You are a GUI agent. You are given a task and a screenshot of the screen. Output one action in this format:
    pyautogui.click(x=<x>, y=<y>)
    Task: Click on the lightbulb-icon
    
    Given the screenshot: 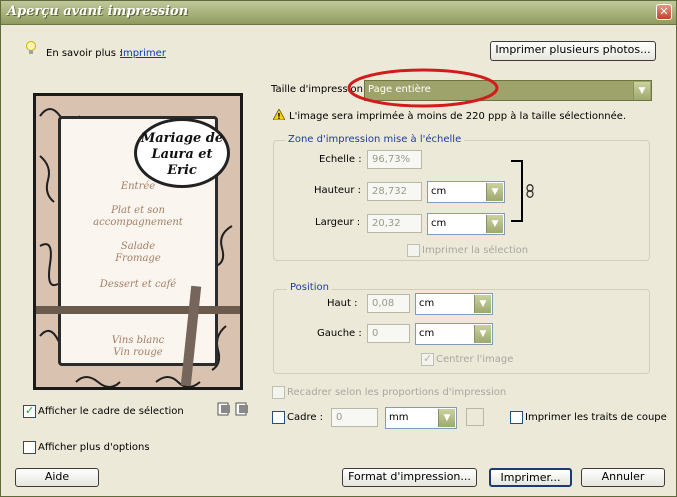 What is the action you would take?
    pyautogui.click(x=31, y=47)
    